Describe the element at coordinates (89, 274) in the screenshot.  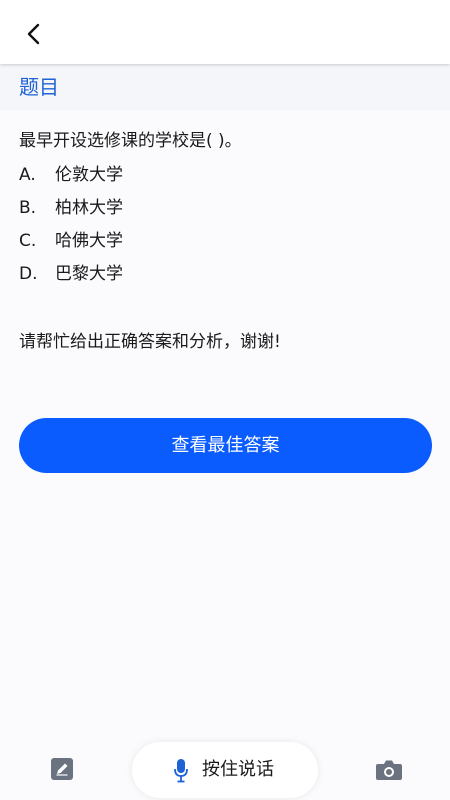
I see `option-text: 巴黎大学` at that location.